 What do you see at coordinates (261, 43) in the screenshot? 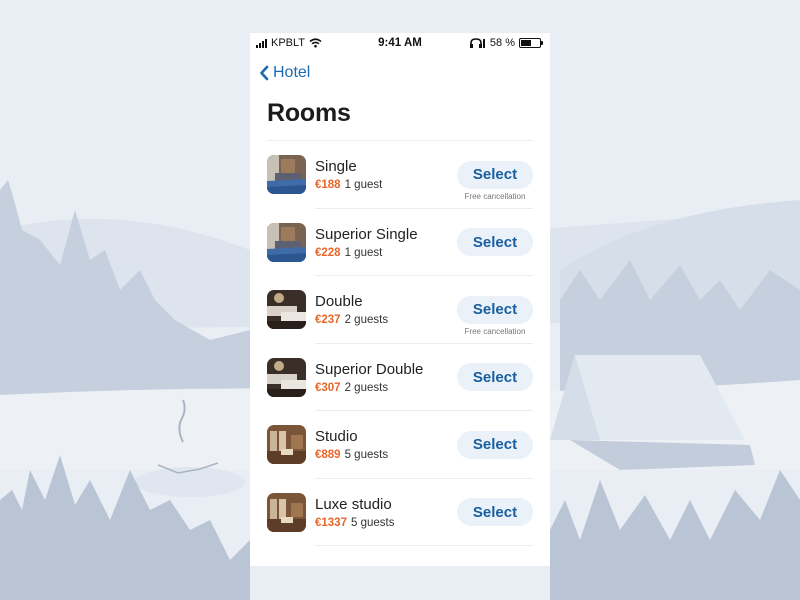
I see `signal-icon` at bounding box center [261, 43].